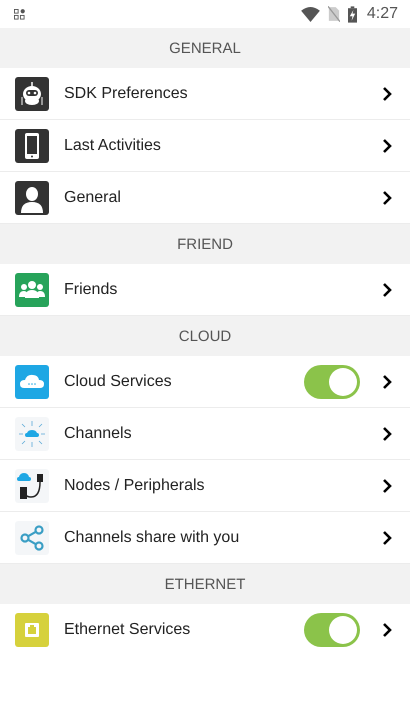 The image size is (410, 728). What do you see at coordinates (118, 381) in the screenshot?
I see `row-label: Cloud Services` at bounding box center [118, 381].